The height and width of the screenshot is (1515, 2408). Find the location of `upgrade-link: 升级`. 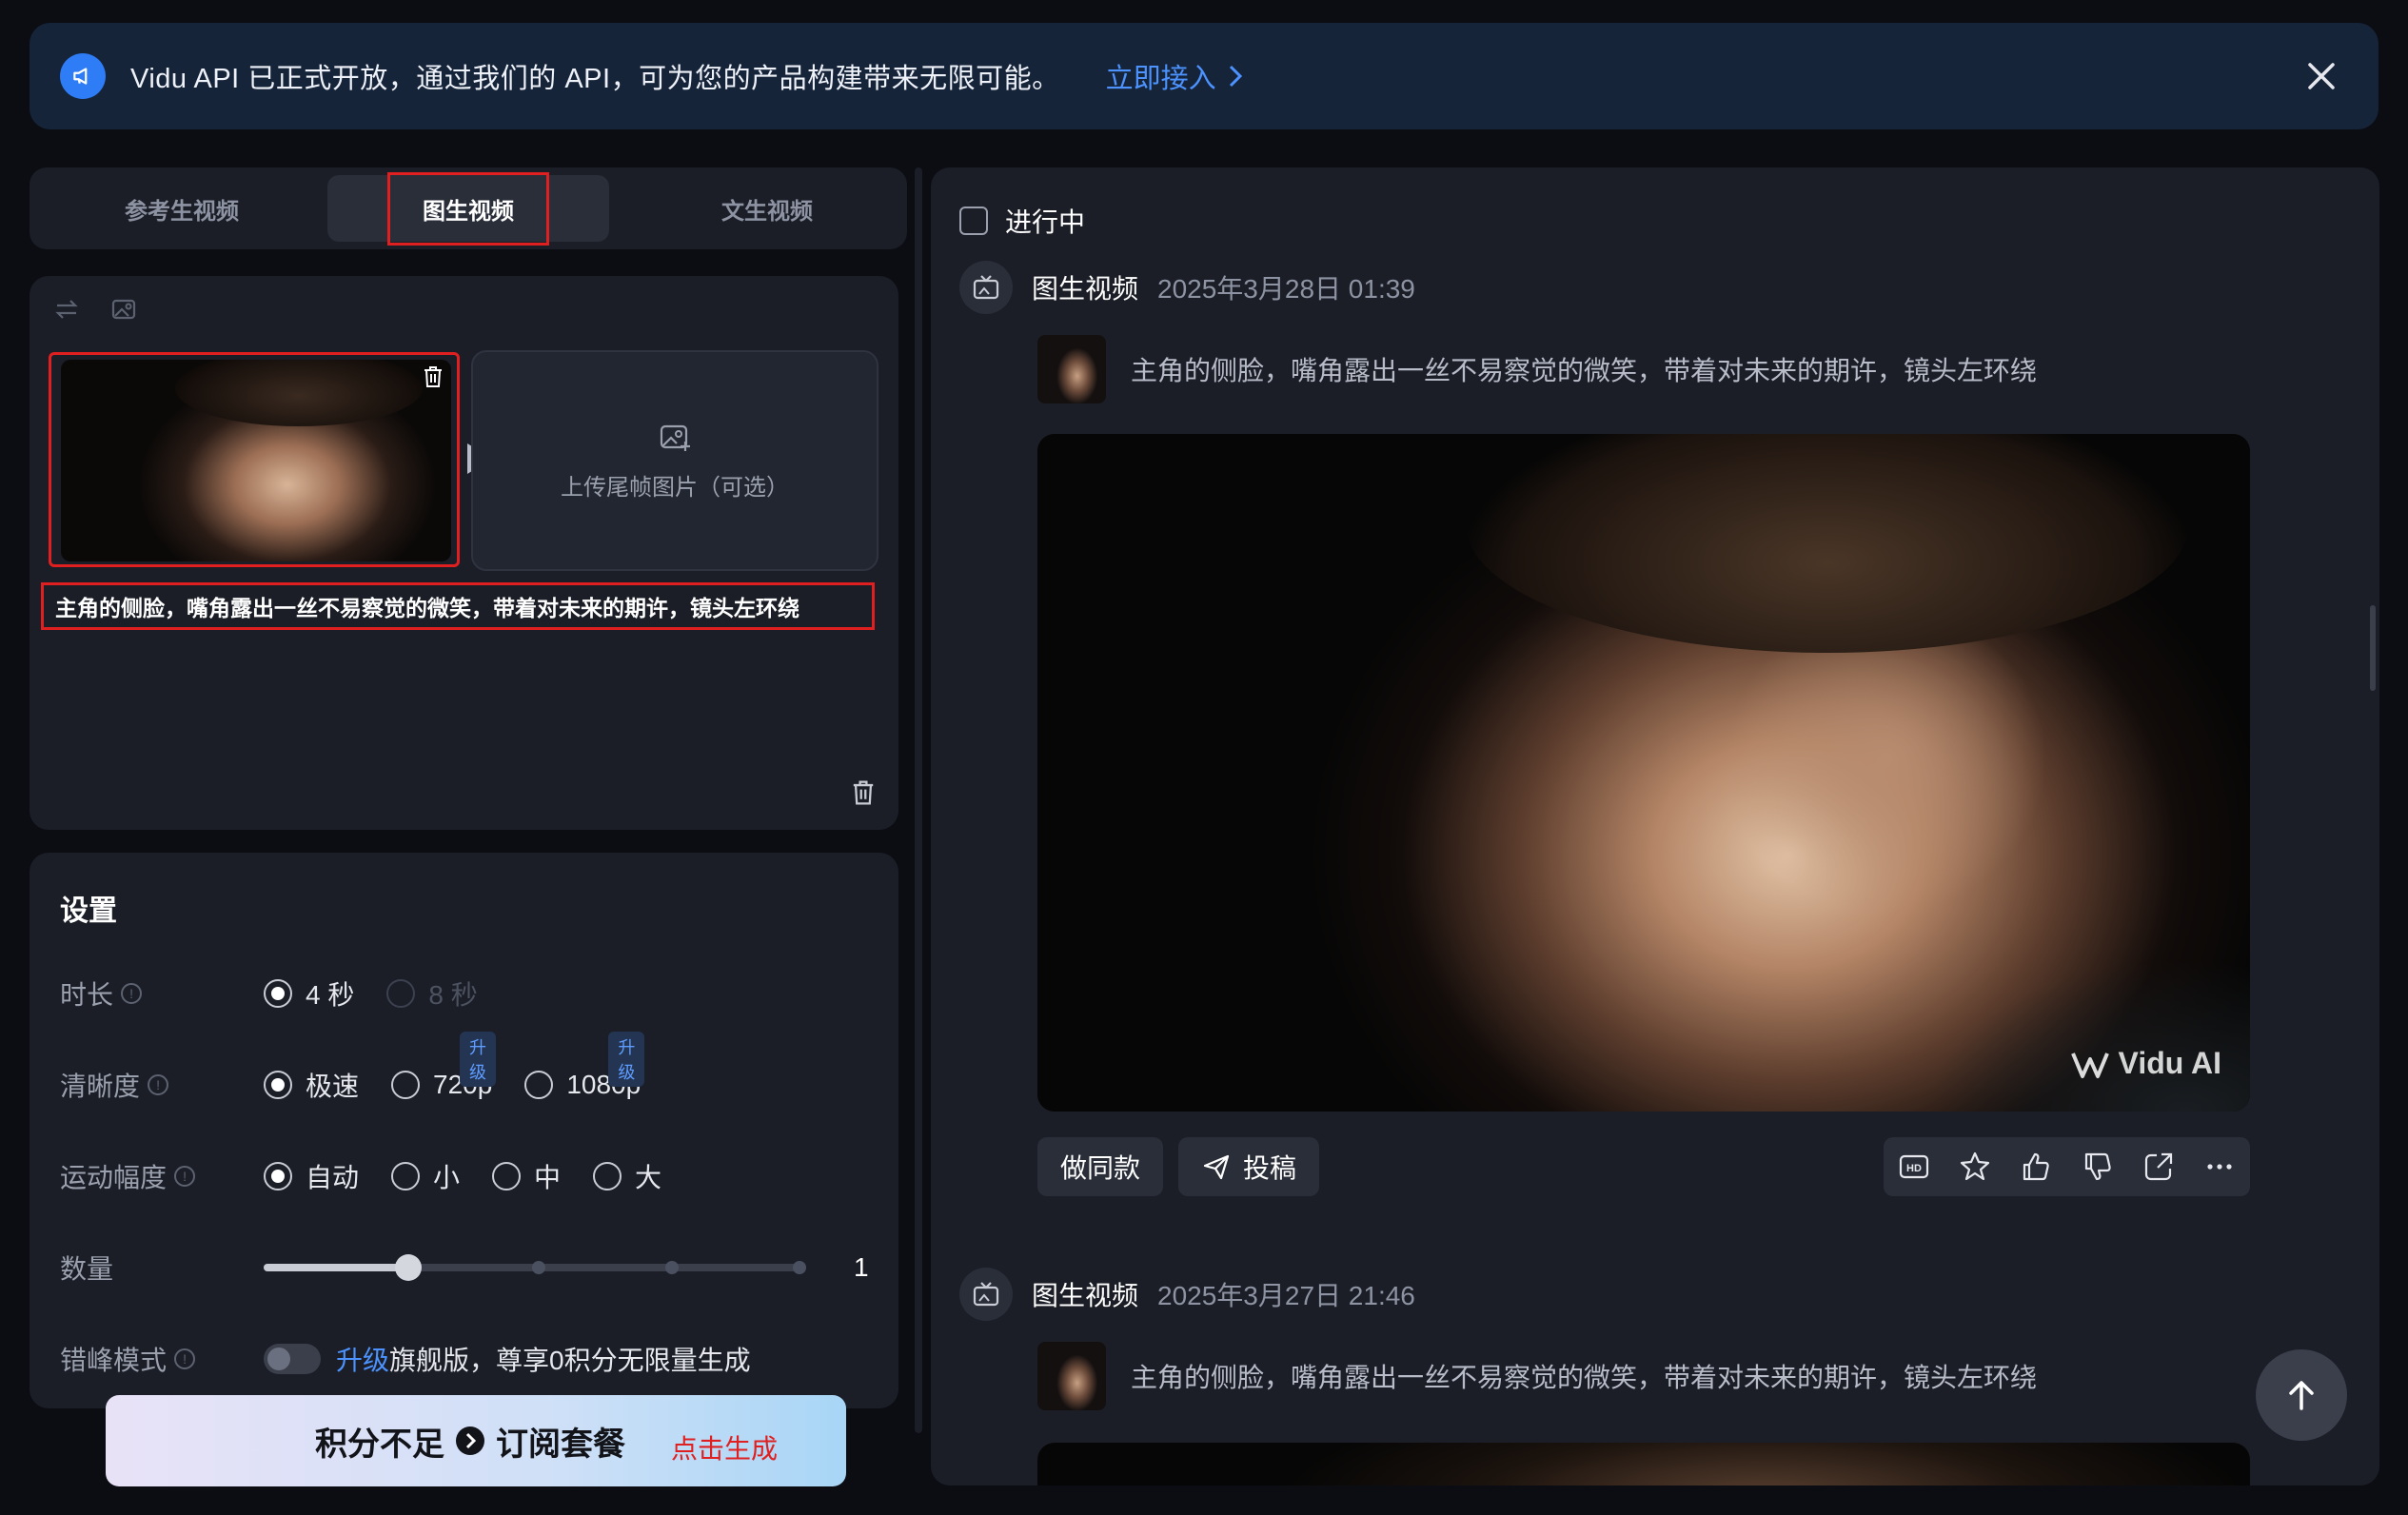

upgrade-link: 升级 is located at coordinates (362, 1359).